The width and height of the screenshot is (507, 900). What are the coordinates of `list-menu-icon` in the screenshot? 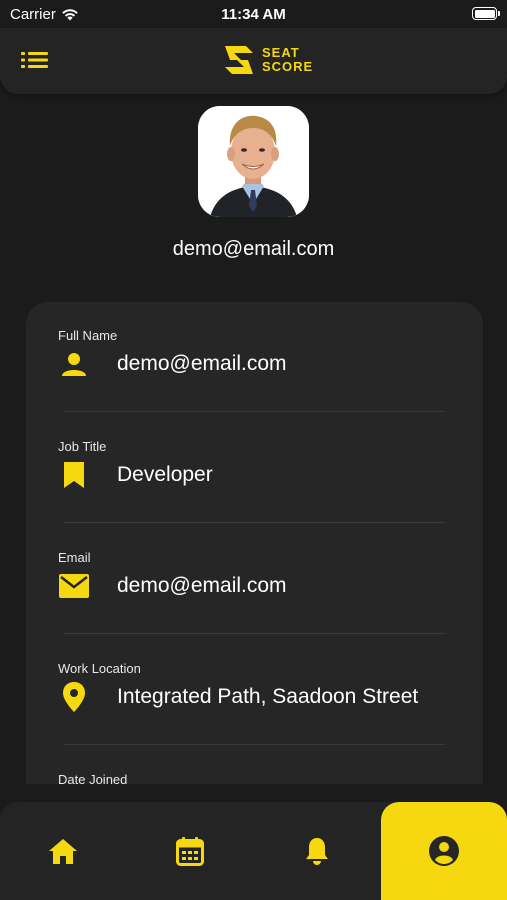 It's located at (34, 60).